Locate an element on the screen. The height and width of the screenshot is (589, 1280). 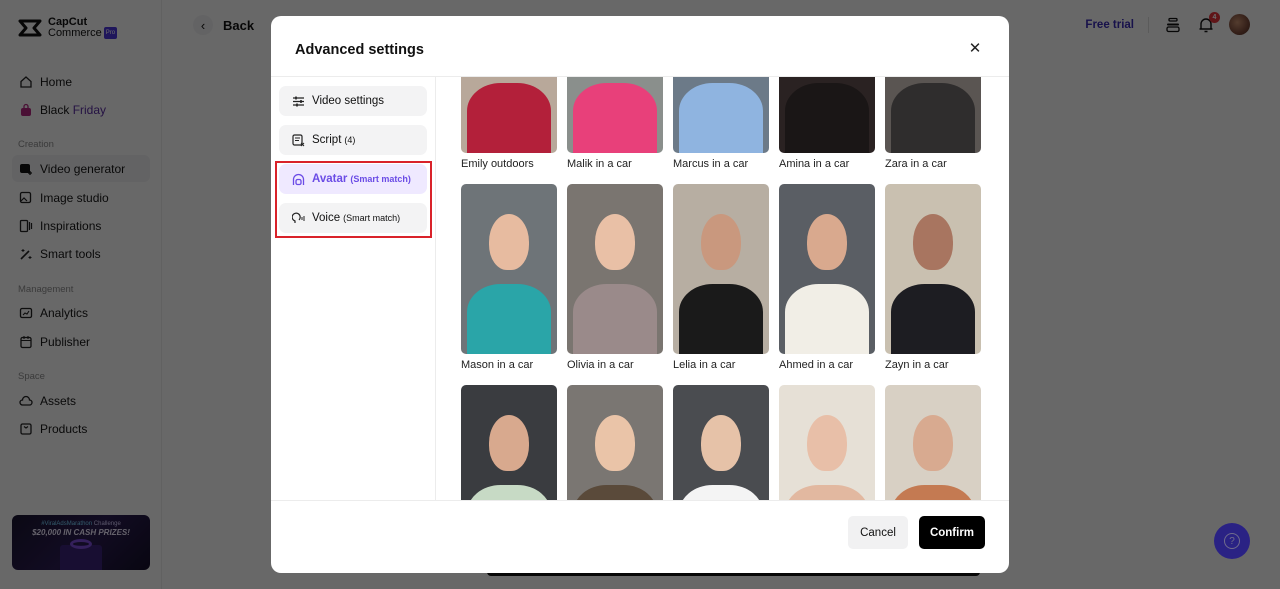
avatar-name: Lelia in a car is located at coordinates (704, 365).